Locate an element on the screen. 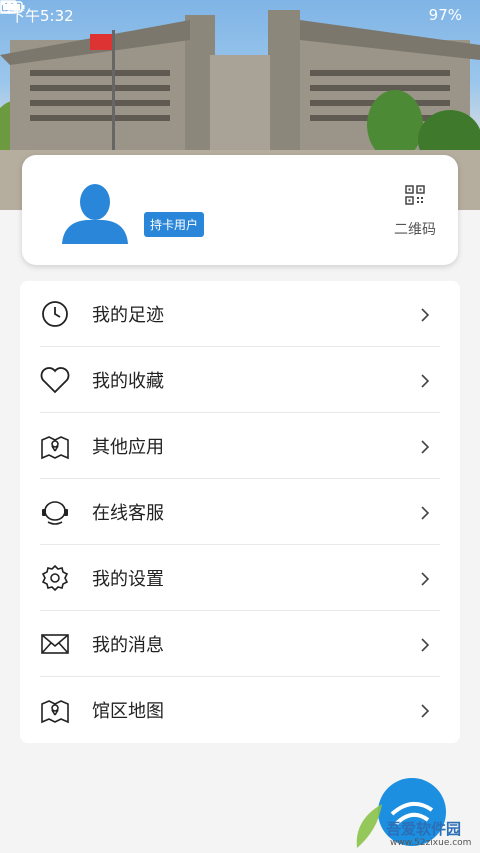 This screenshot has width=480, height=853. menu-item-label: 馆区地图 is located at coordinates (128, 711).